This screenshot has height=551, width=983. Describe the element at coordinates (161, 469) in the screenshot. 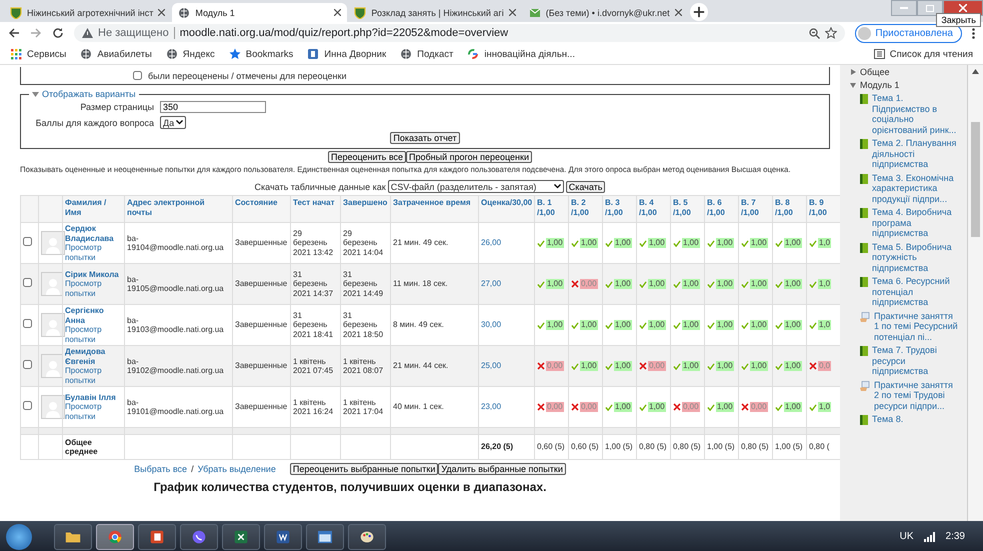

I see `select-all-link: Выбрать все` at that location.